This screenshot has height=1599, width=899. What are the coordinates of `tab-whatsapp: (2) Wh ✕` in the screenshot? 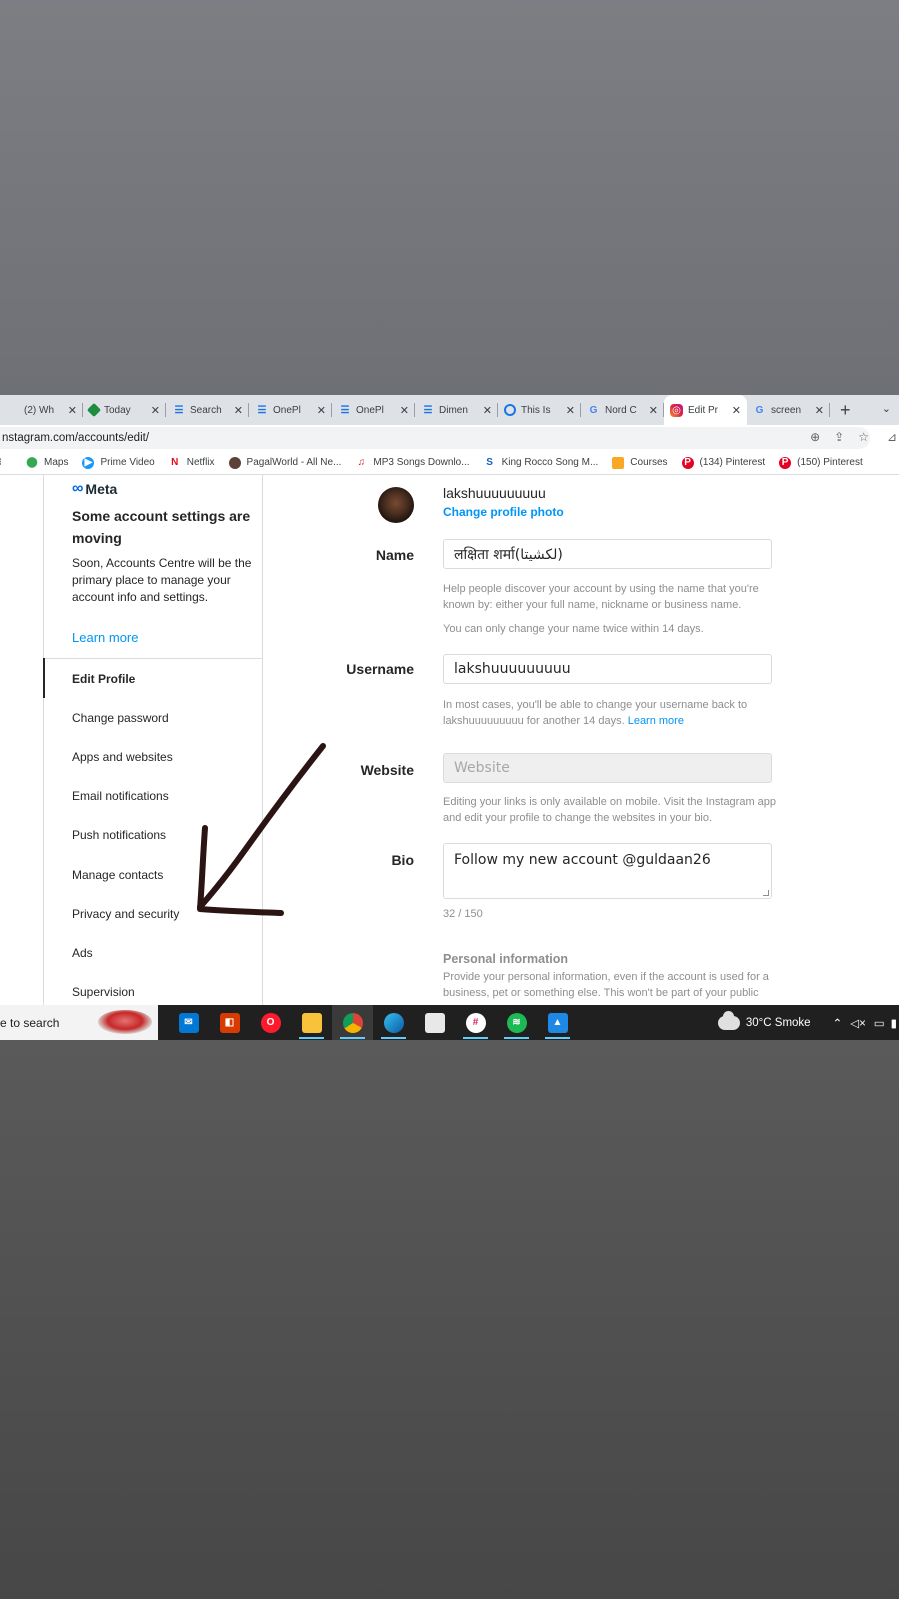 It's located at (41, 410).